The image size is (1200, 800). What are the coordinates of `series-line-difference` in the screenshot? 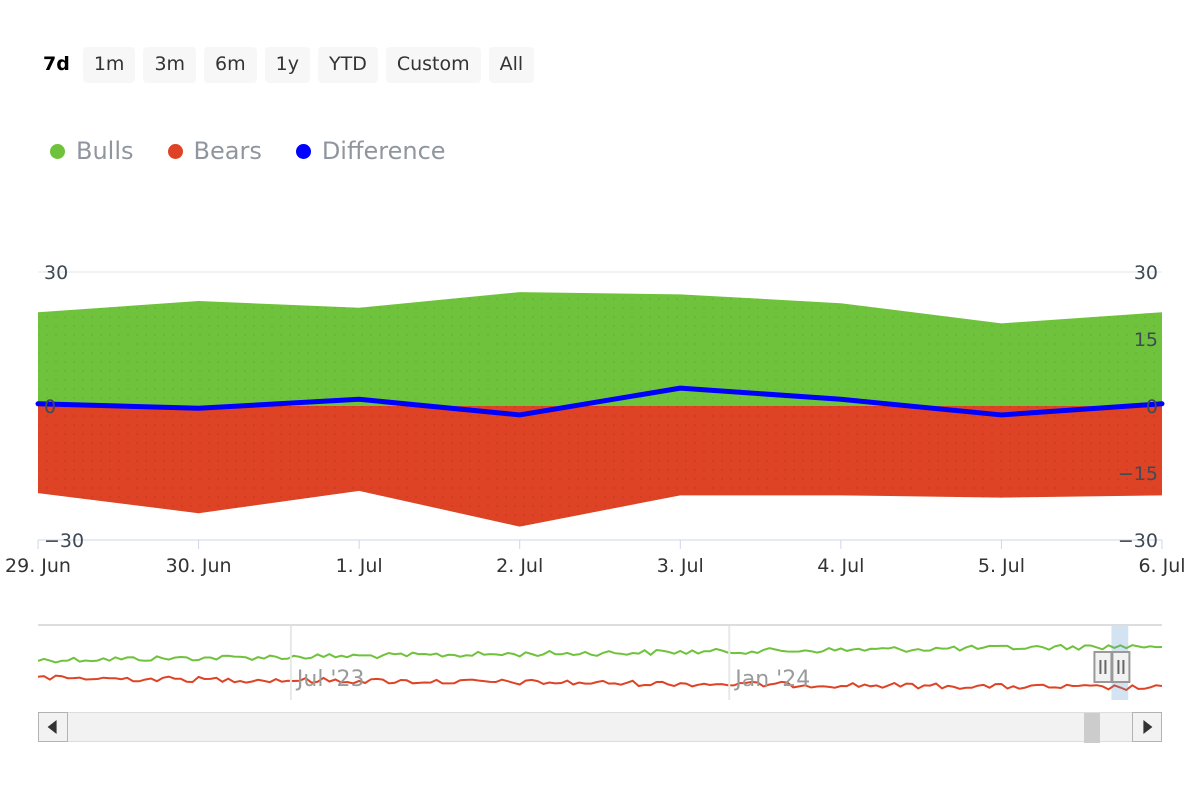 It's located at (600, 401).